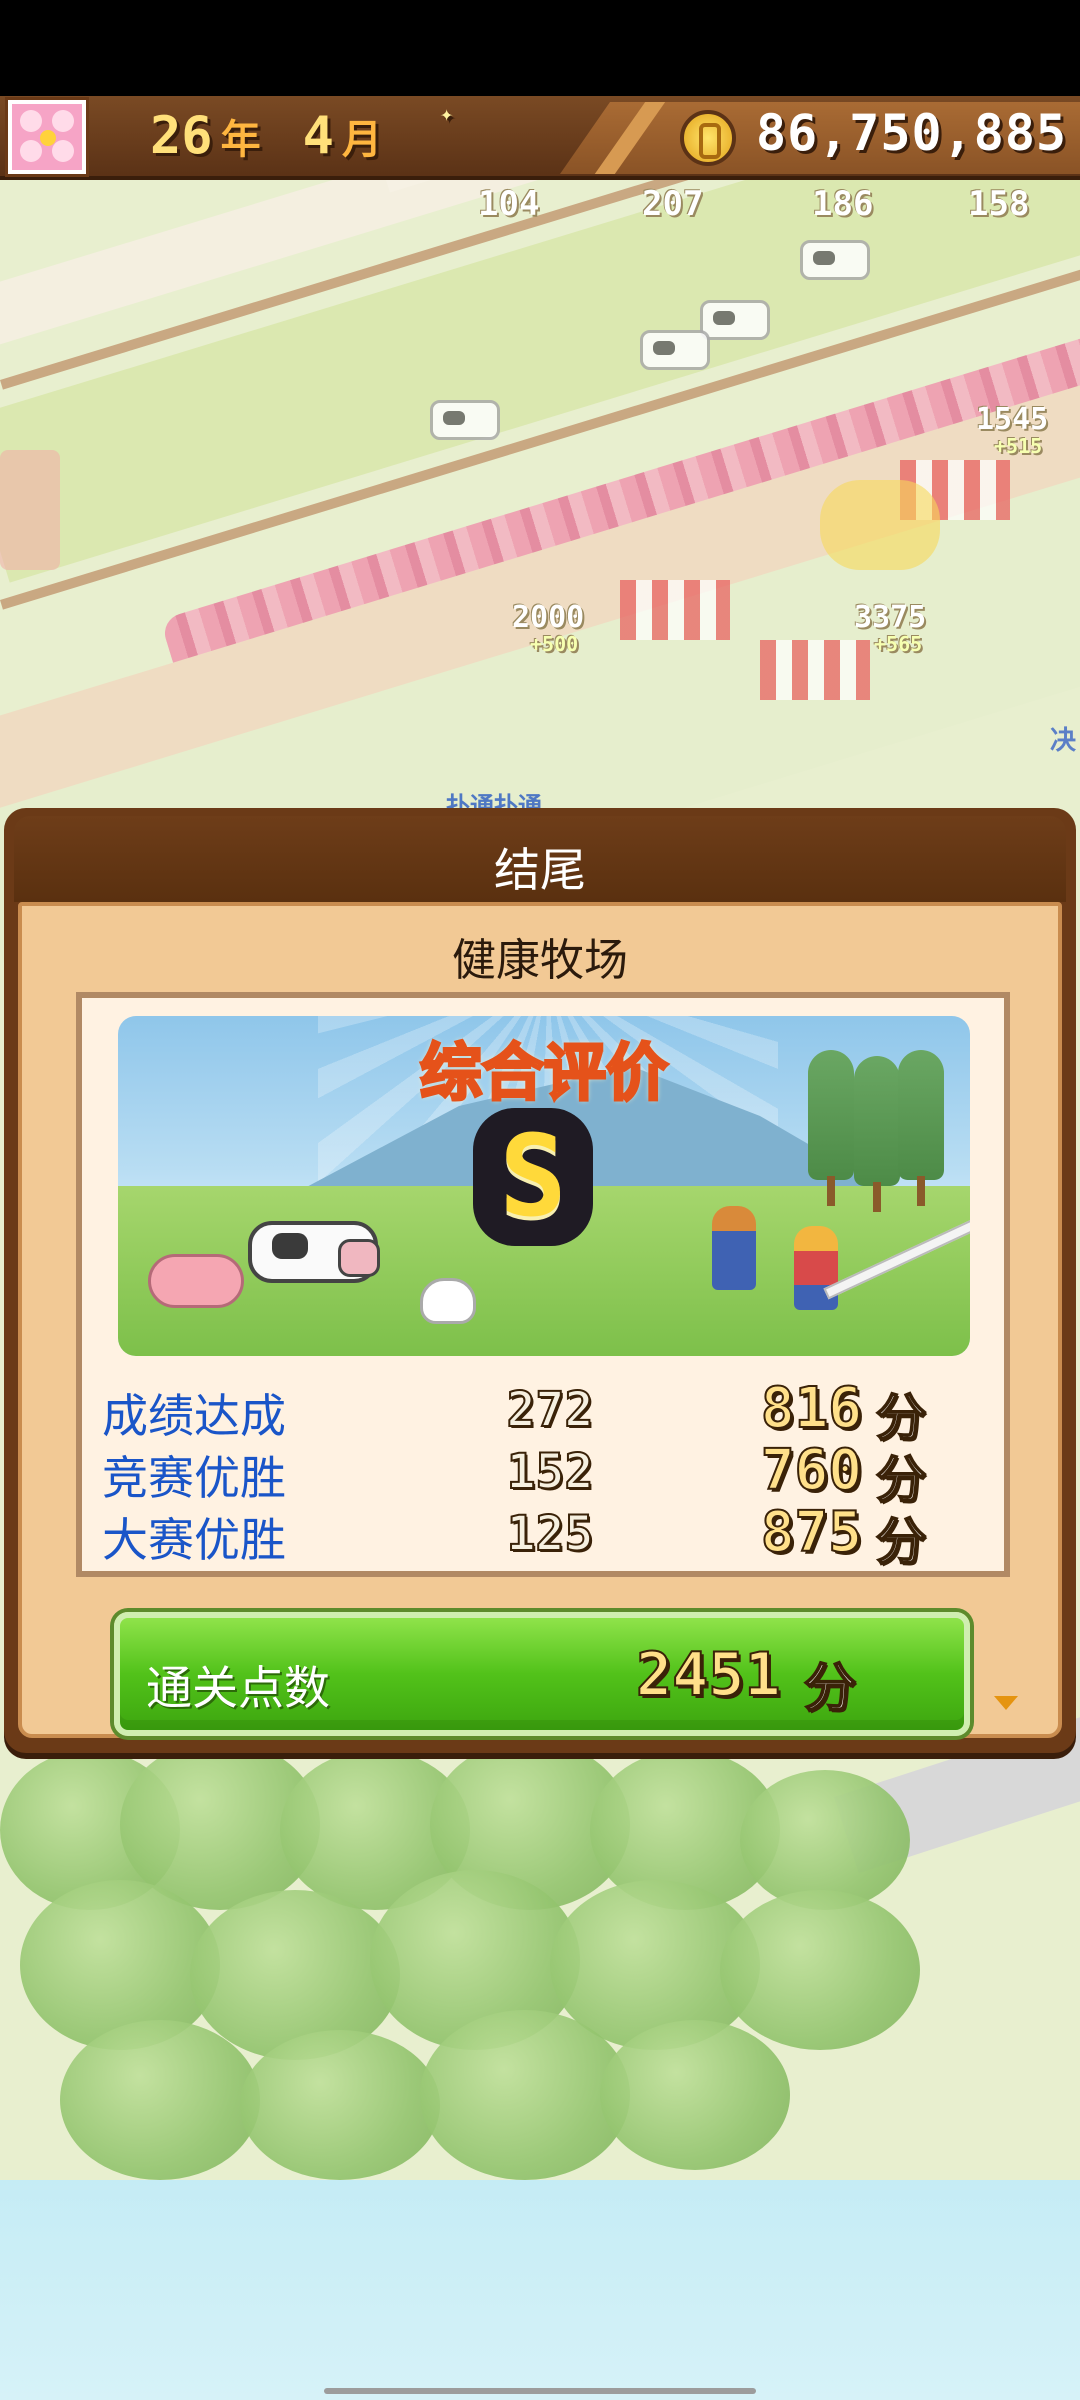  What do you see at coordinates (898, 644) in the screenshot?
I see `stall-earnings-bonus: +565` at bounding box center [898, 644].